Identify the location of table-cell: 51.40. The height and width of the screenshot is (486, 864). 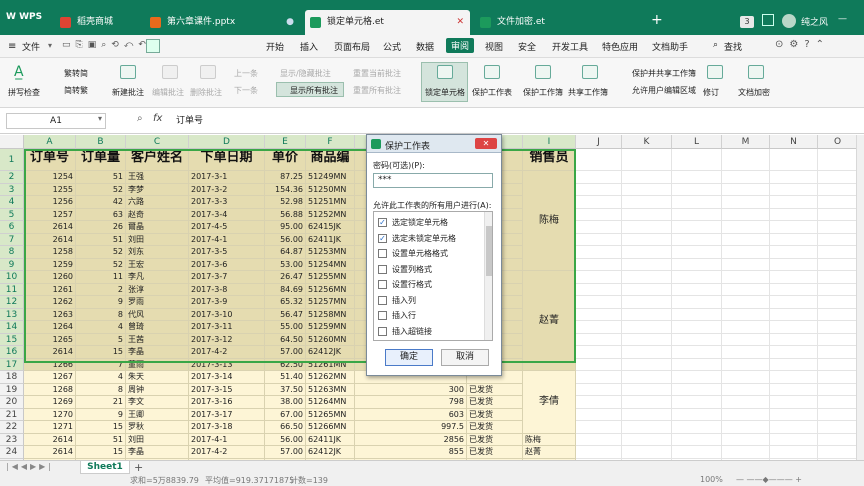
(285, 377).